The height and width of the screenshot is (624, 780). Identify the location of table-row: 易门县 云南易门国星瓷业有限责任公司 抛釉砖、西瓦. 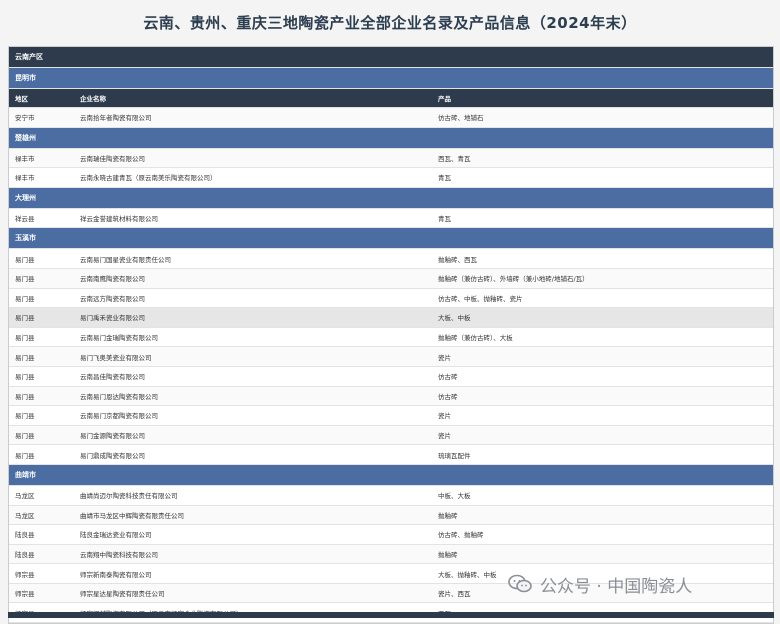
(391, 258).